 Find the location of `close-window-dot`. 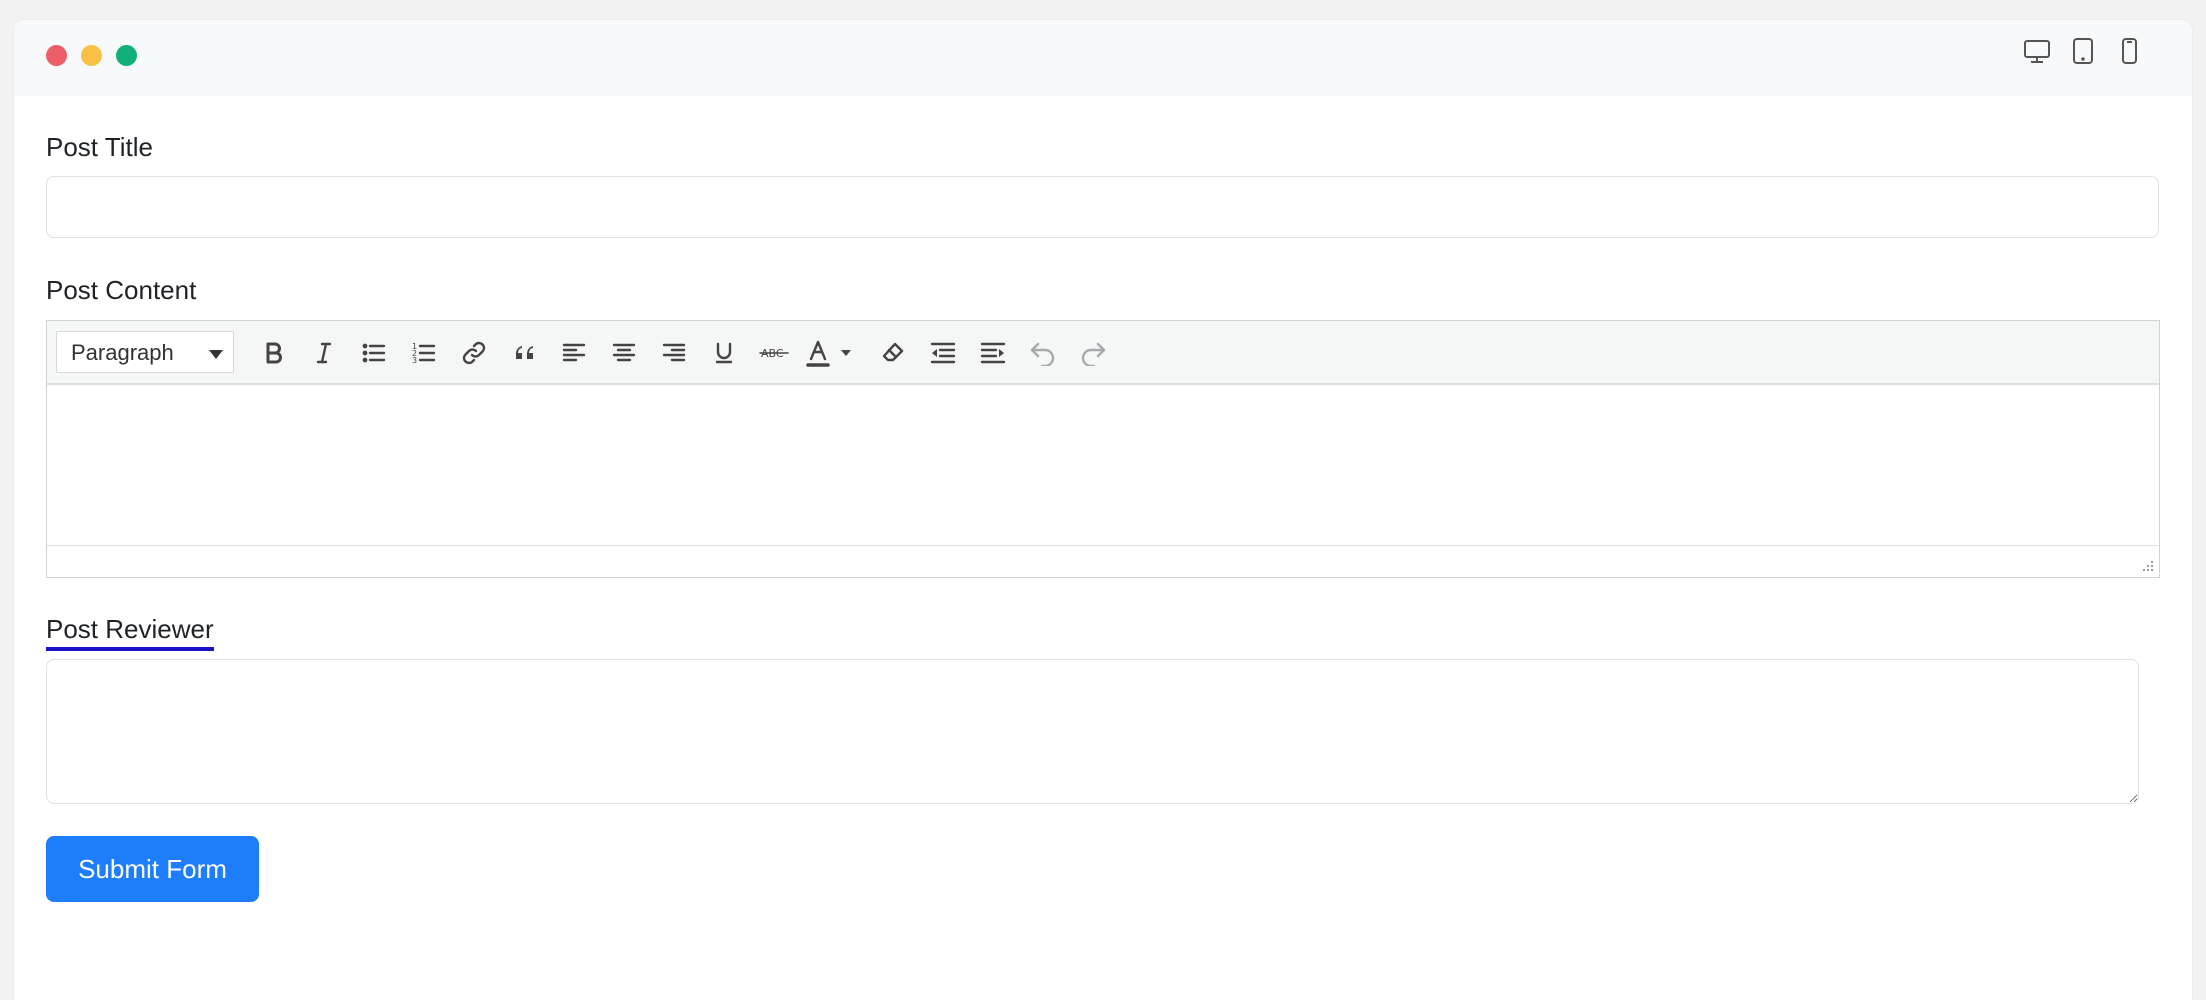

close-window-dot is located at coordinates (56, 55).